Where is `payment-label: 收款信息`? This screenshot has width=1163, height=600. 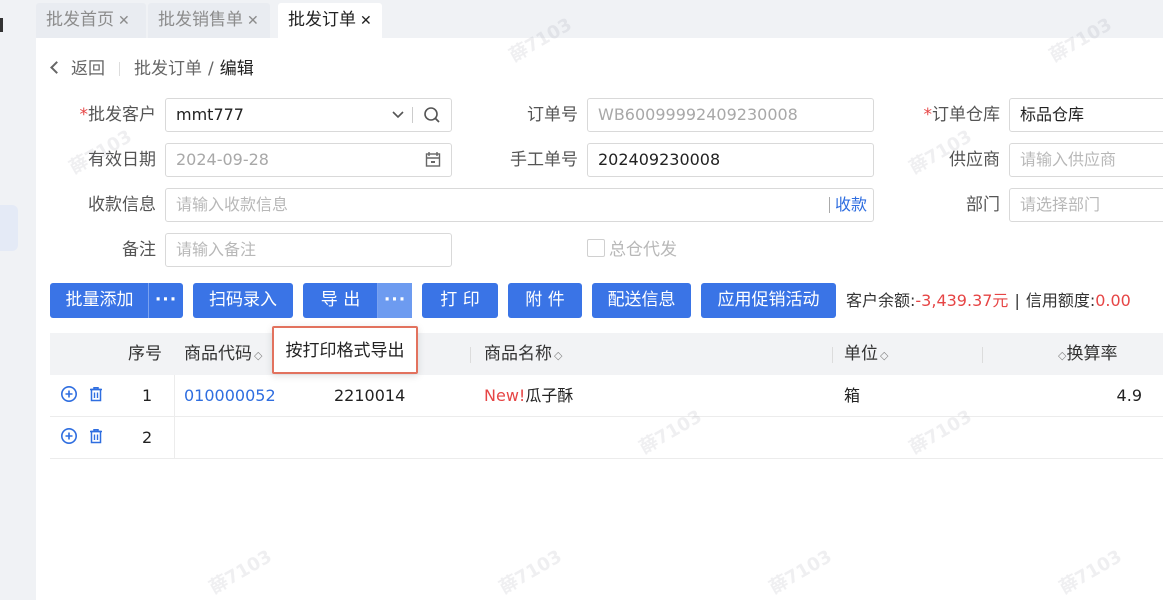 payment-label: 收款信息 is located at coordinates (122, 205).